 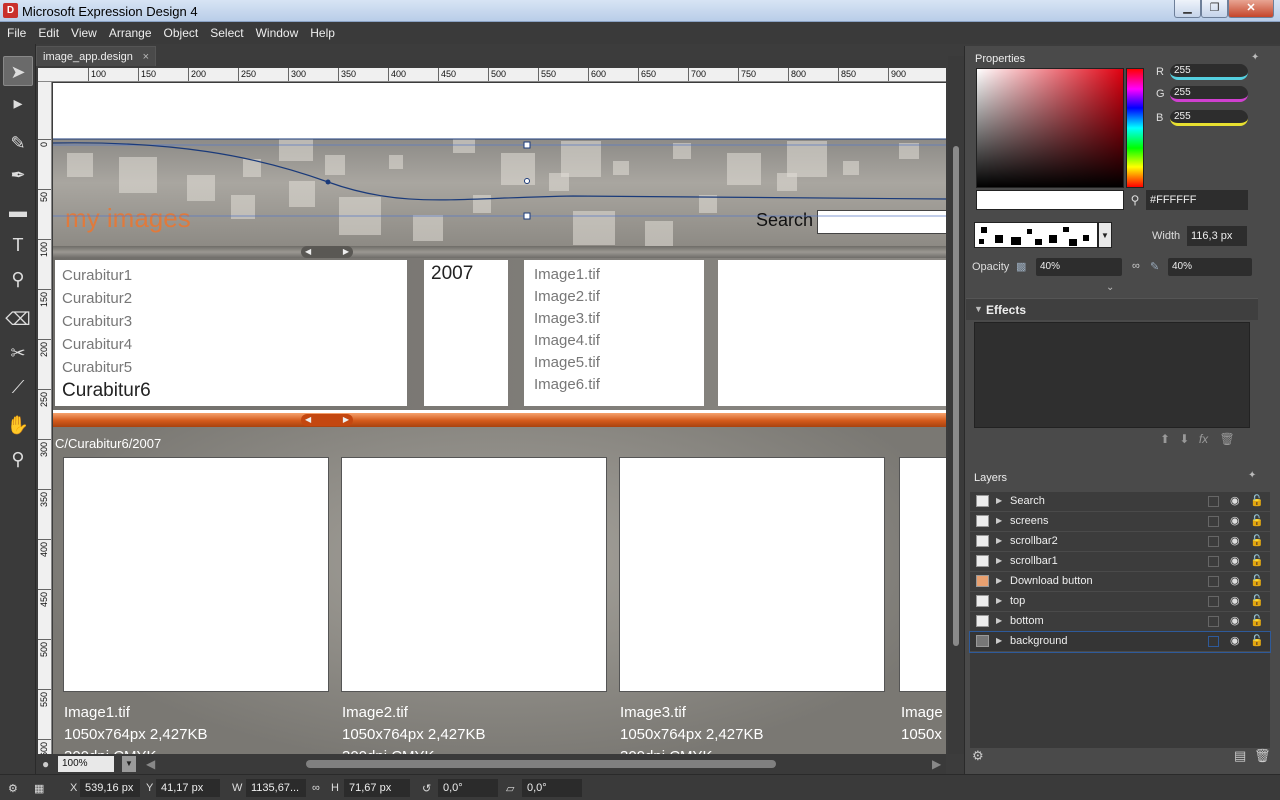 What do you see at coordinates (499, 194) in the screenshot?
I see `top-banner: my images Search` at bounding box center [499, 194].